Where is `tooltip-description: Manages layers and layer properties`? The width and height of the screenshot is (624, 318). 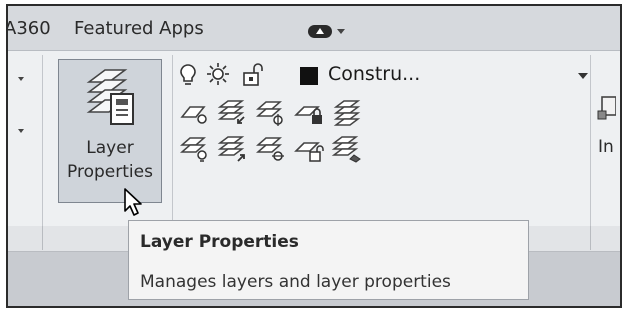
tooltip-description: Manages layers and layer properties is located at coordinates (295, 282).